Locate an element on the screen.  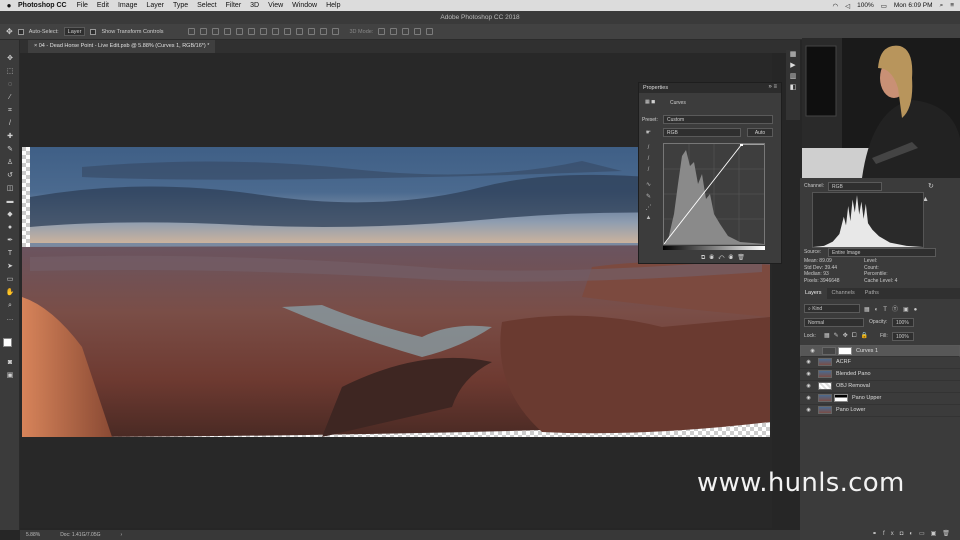
menu-type: Type is located at coordinates (180, 5).